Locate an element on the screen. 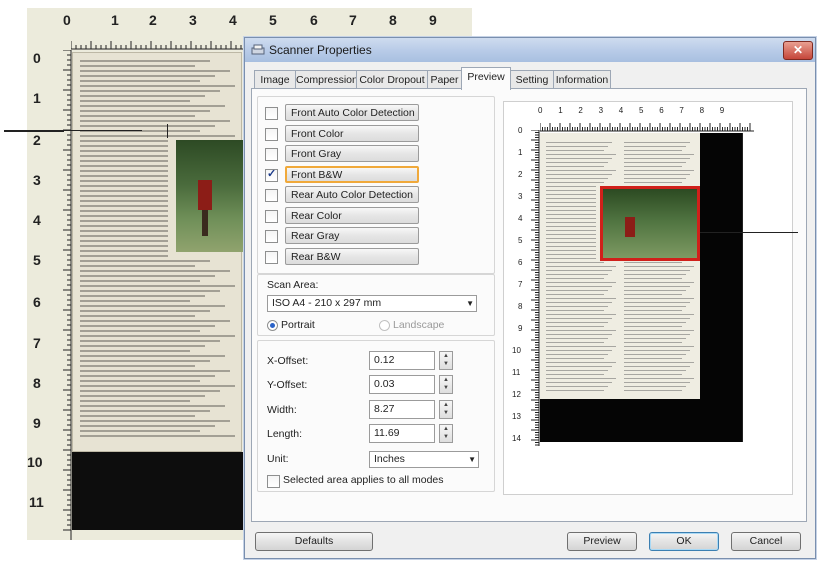  close-button: ✕ is located at coordinates (798, 50).